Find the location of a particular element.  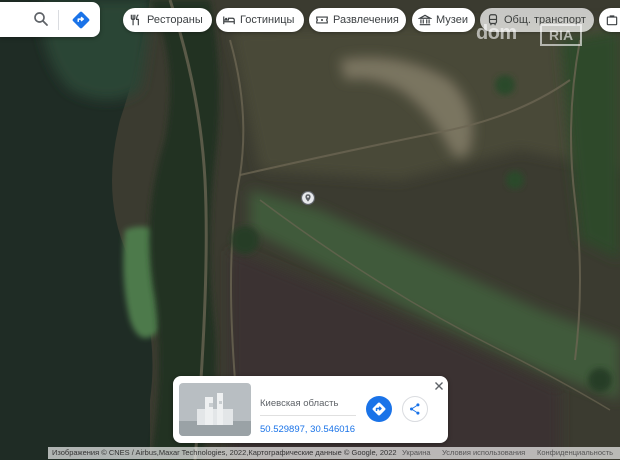

country-link: Украина is located at coordinates (416, 452).